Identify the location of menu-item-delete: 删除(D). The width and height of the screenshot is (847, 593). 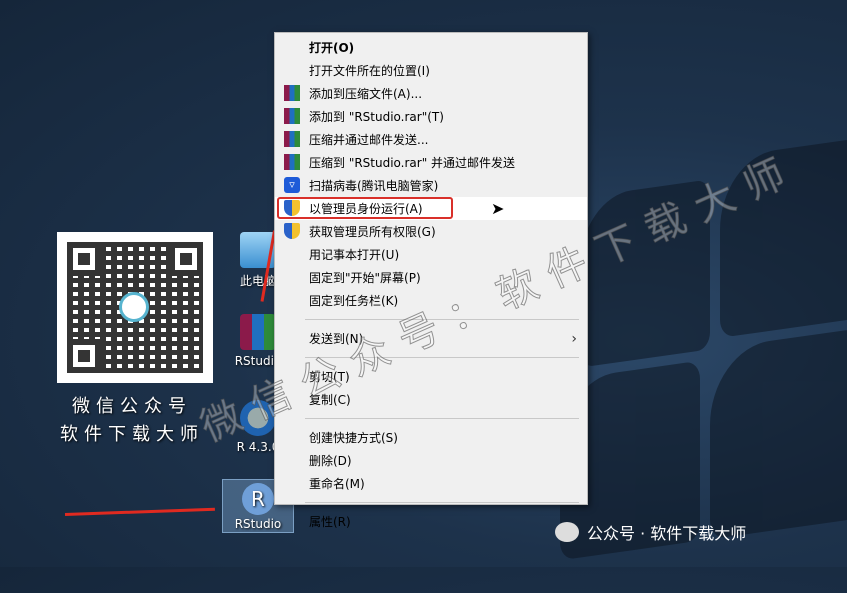
(431, 460).